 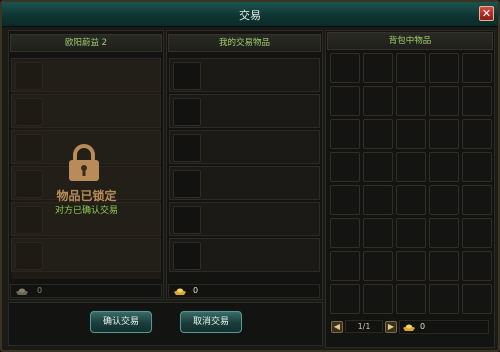 I want to click on confirm-trade-button: 确认交易, so click(x=121, y=322).